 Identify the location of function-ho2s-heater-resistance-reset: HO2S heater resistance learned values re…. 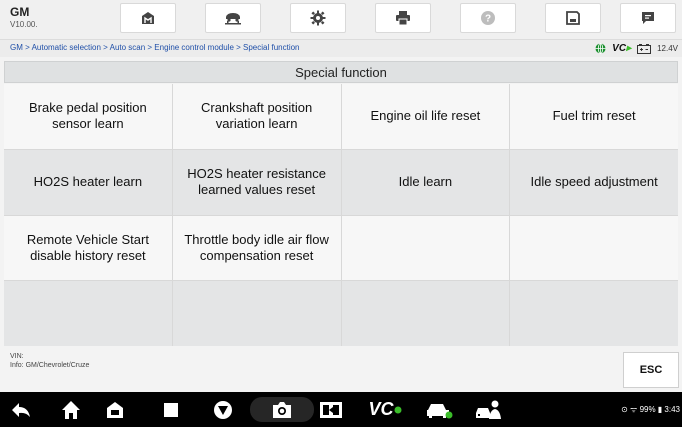
(256, 182).